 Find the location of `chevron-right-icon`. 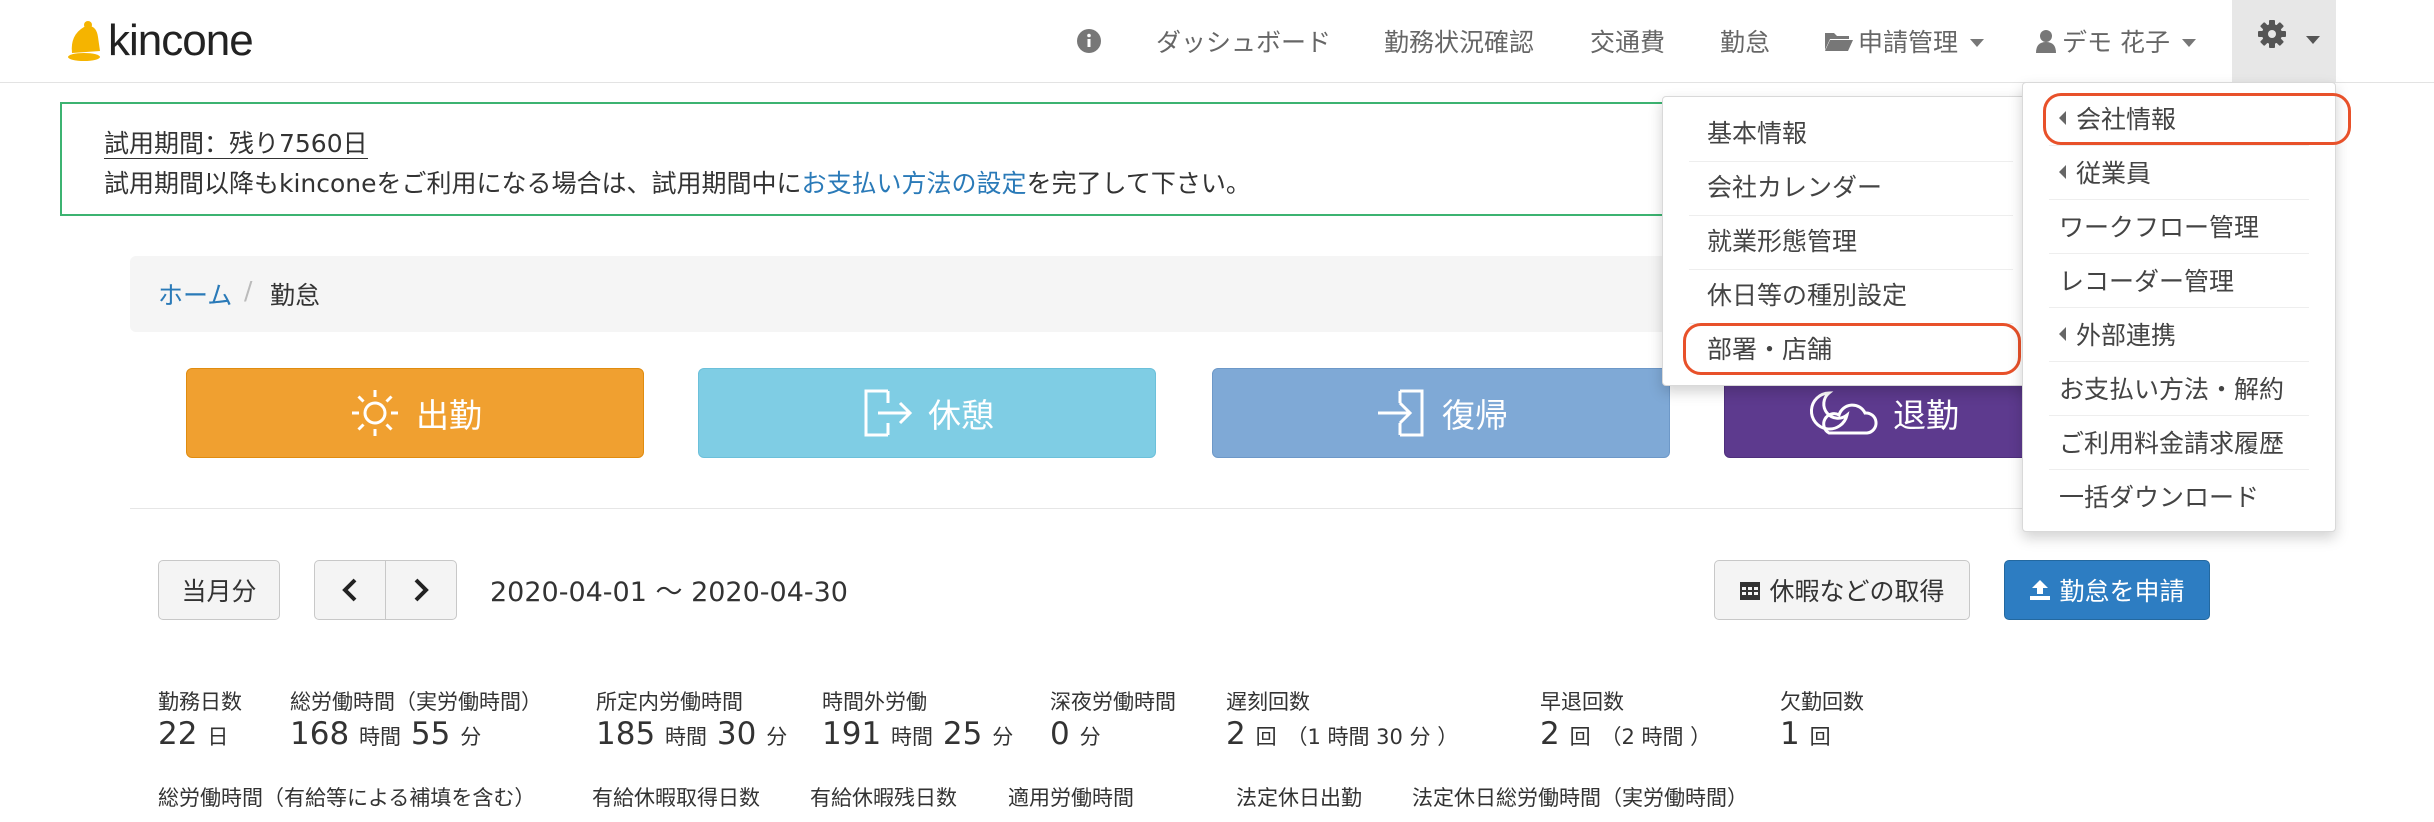

chevron-right-icon is located at coordinates (421, 590).